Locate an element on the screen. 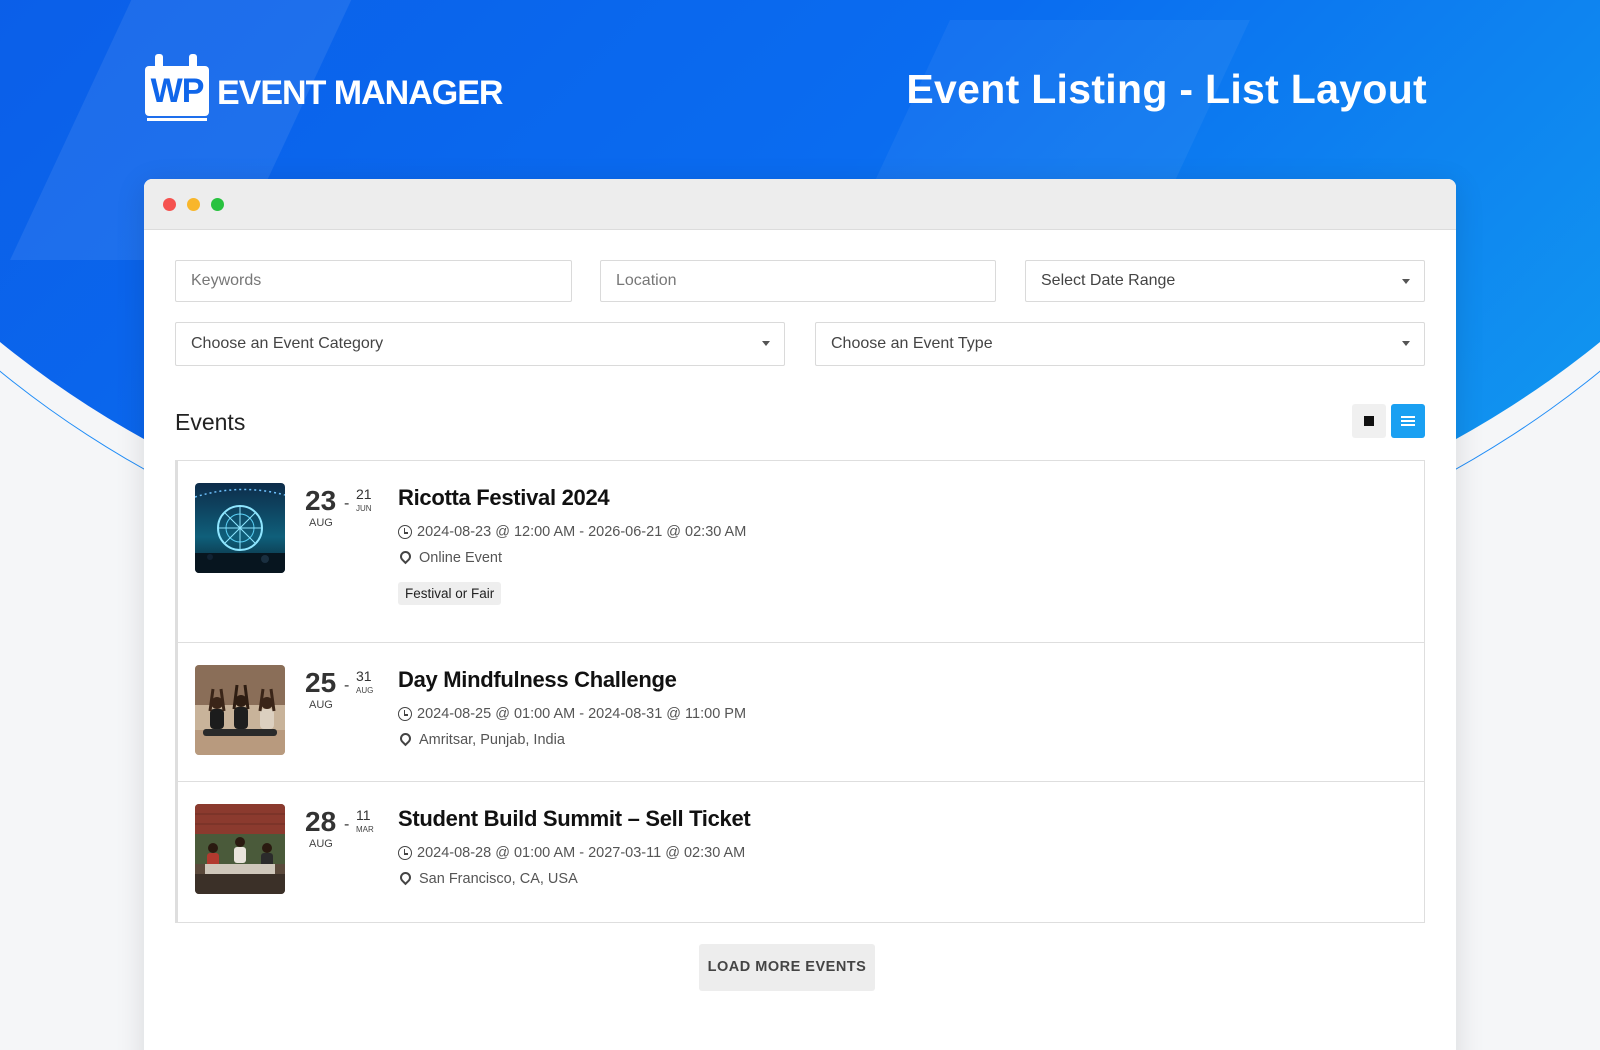  event-location-text: Online Event is located at coordinates (461, 558).